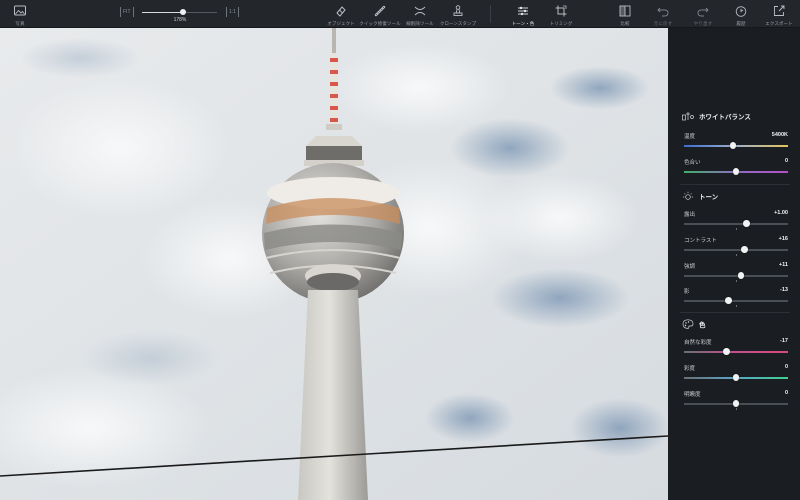  I want to click on slider-label: 影, so click(687, 292).